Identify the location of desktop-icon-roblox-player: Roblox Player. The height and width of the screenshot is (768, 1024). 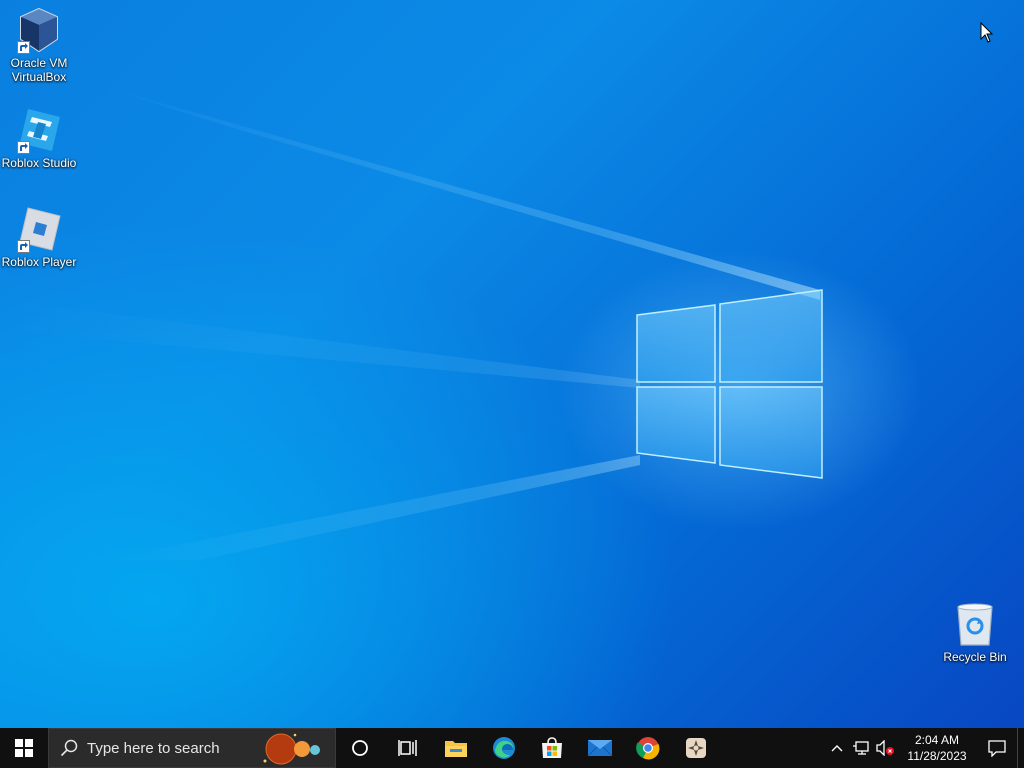
(39, 237).